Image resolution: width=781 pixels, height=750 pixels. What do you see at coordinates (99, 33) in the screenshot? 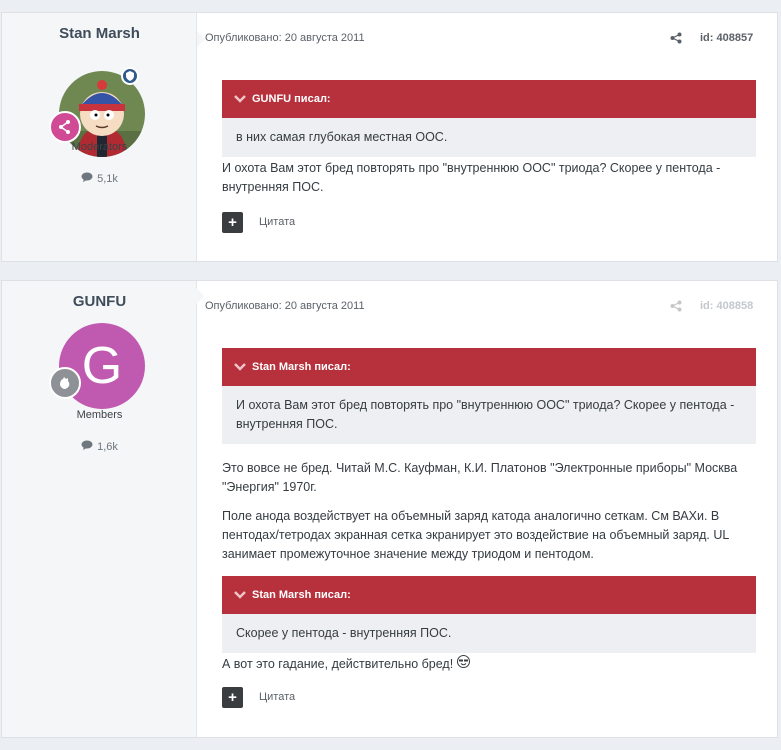
I see `author-name: Stan Marsh` at bounding box center [99, 33].